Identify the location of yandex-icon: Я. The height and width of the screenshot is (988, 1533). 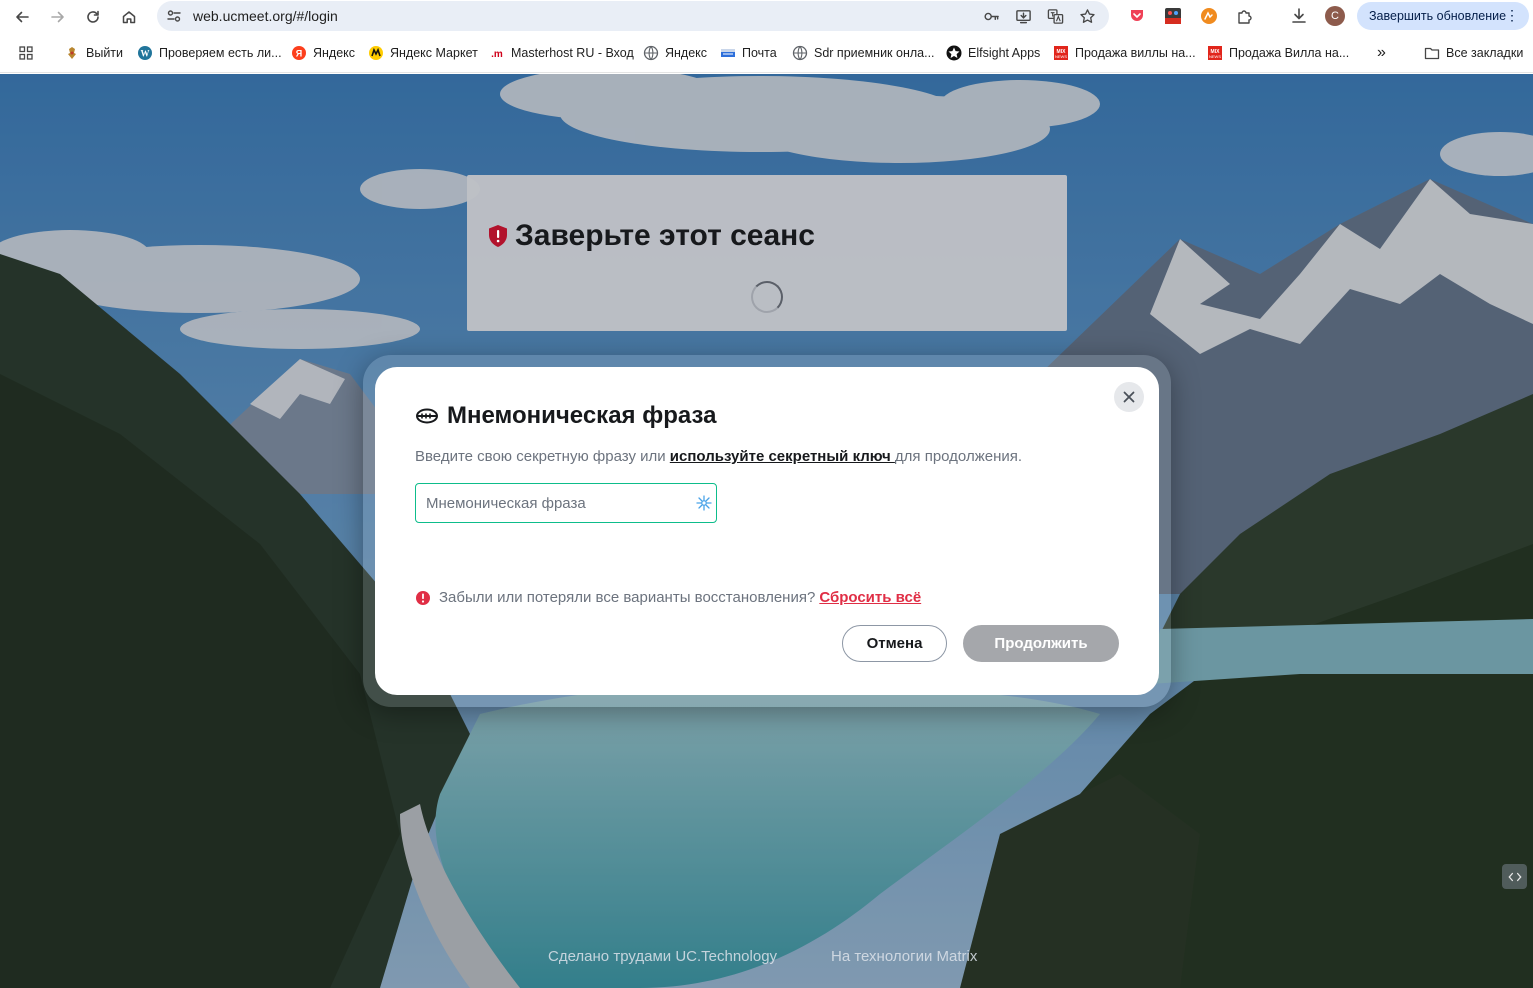
(299, 53).